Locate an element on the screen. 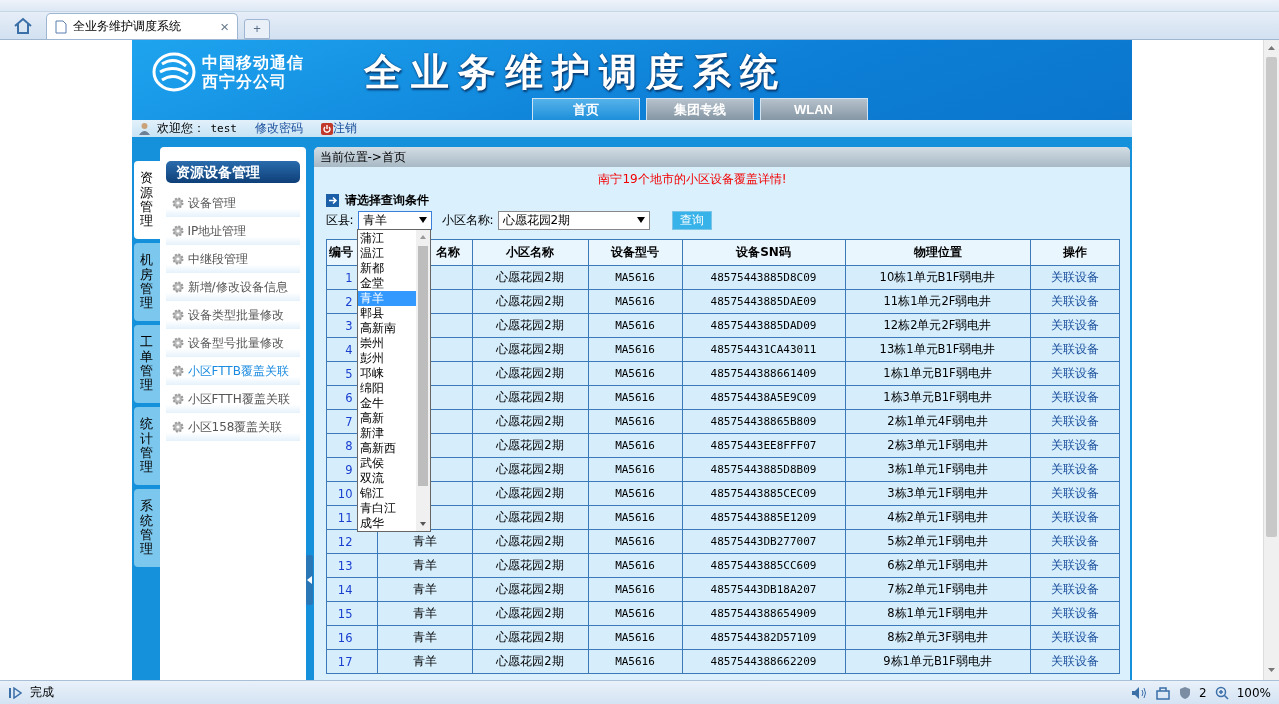 The width and height of the screenshot is (1279, 704). table-cell: 4857544388661409 is located at coordinates (763, 373).